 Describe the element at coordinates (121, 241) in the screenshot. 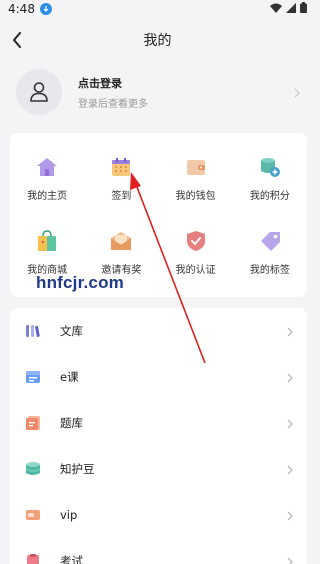

I see `invite-envelope-icon` at that location.